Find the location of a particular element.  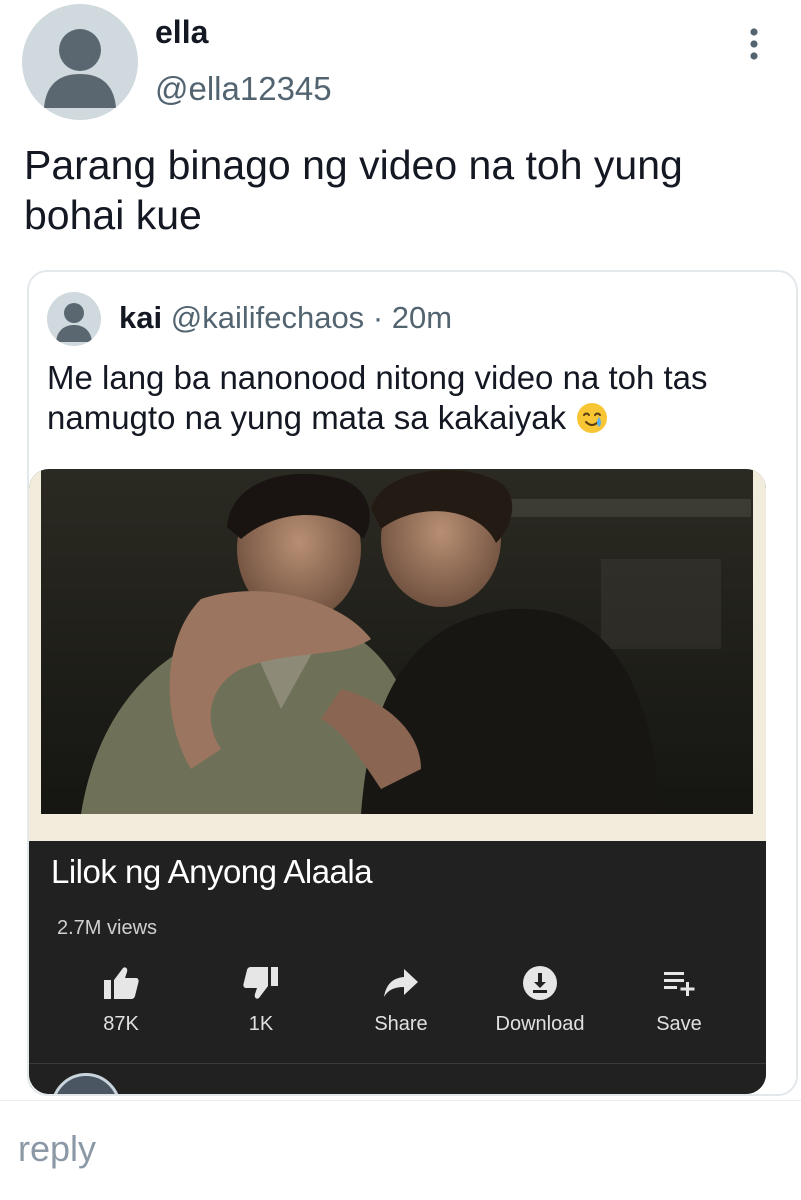

download-button: Download is located at coordinates (540, 1003).